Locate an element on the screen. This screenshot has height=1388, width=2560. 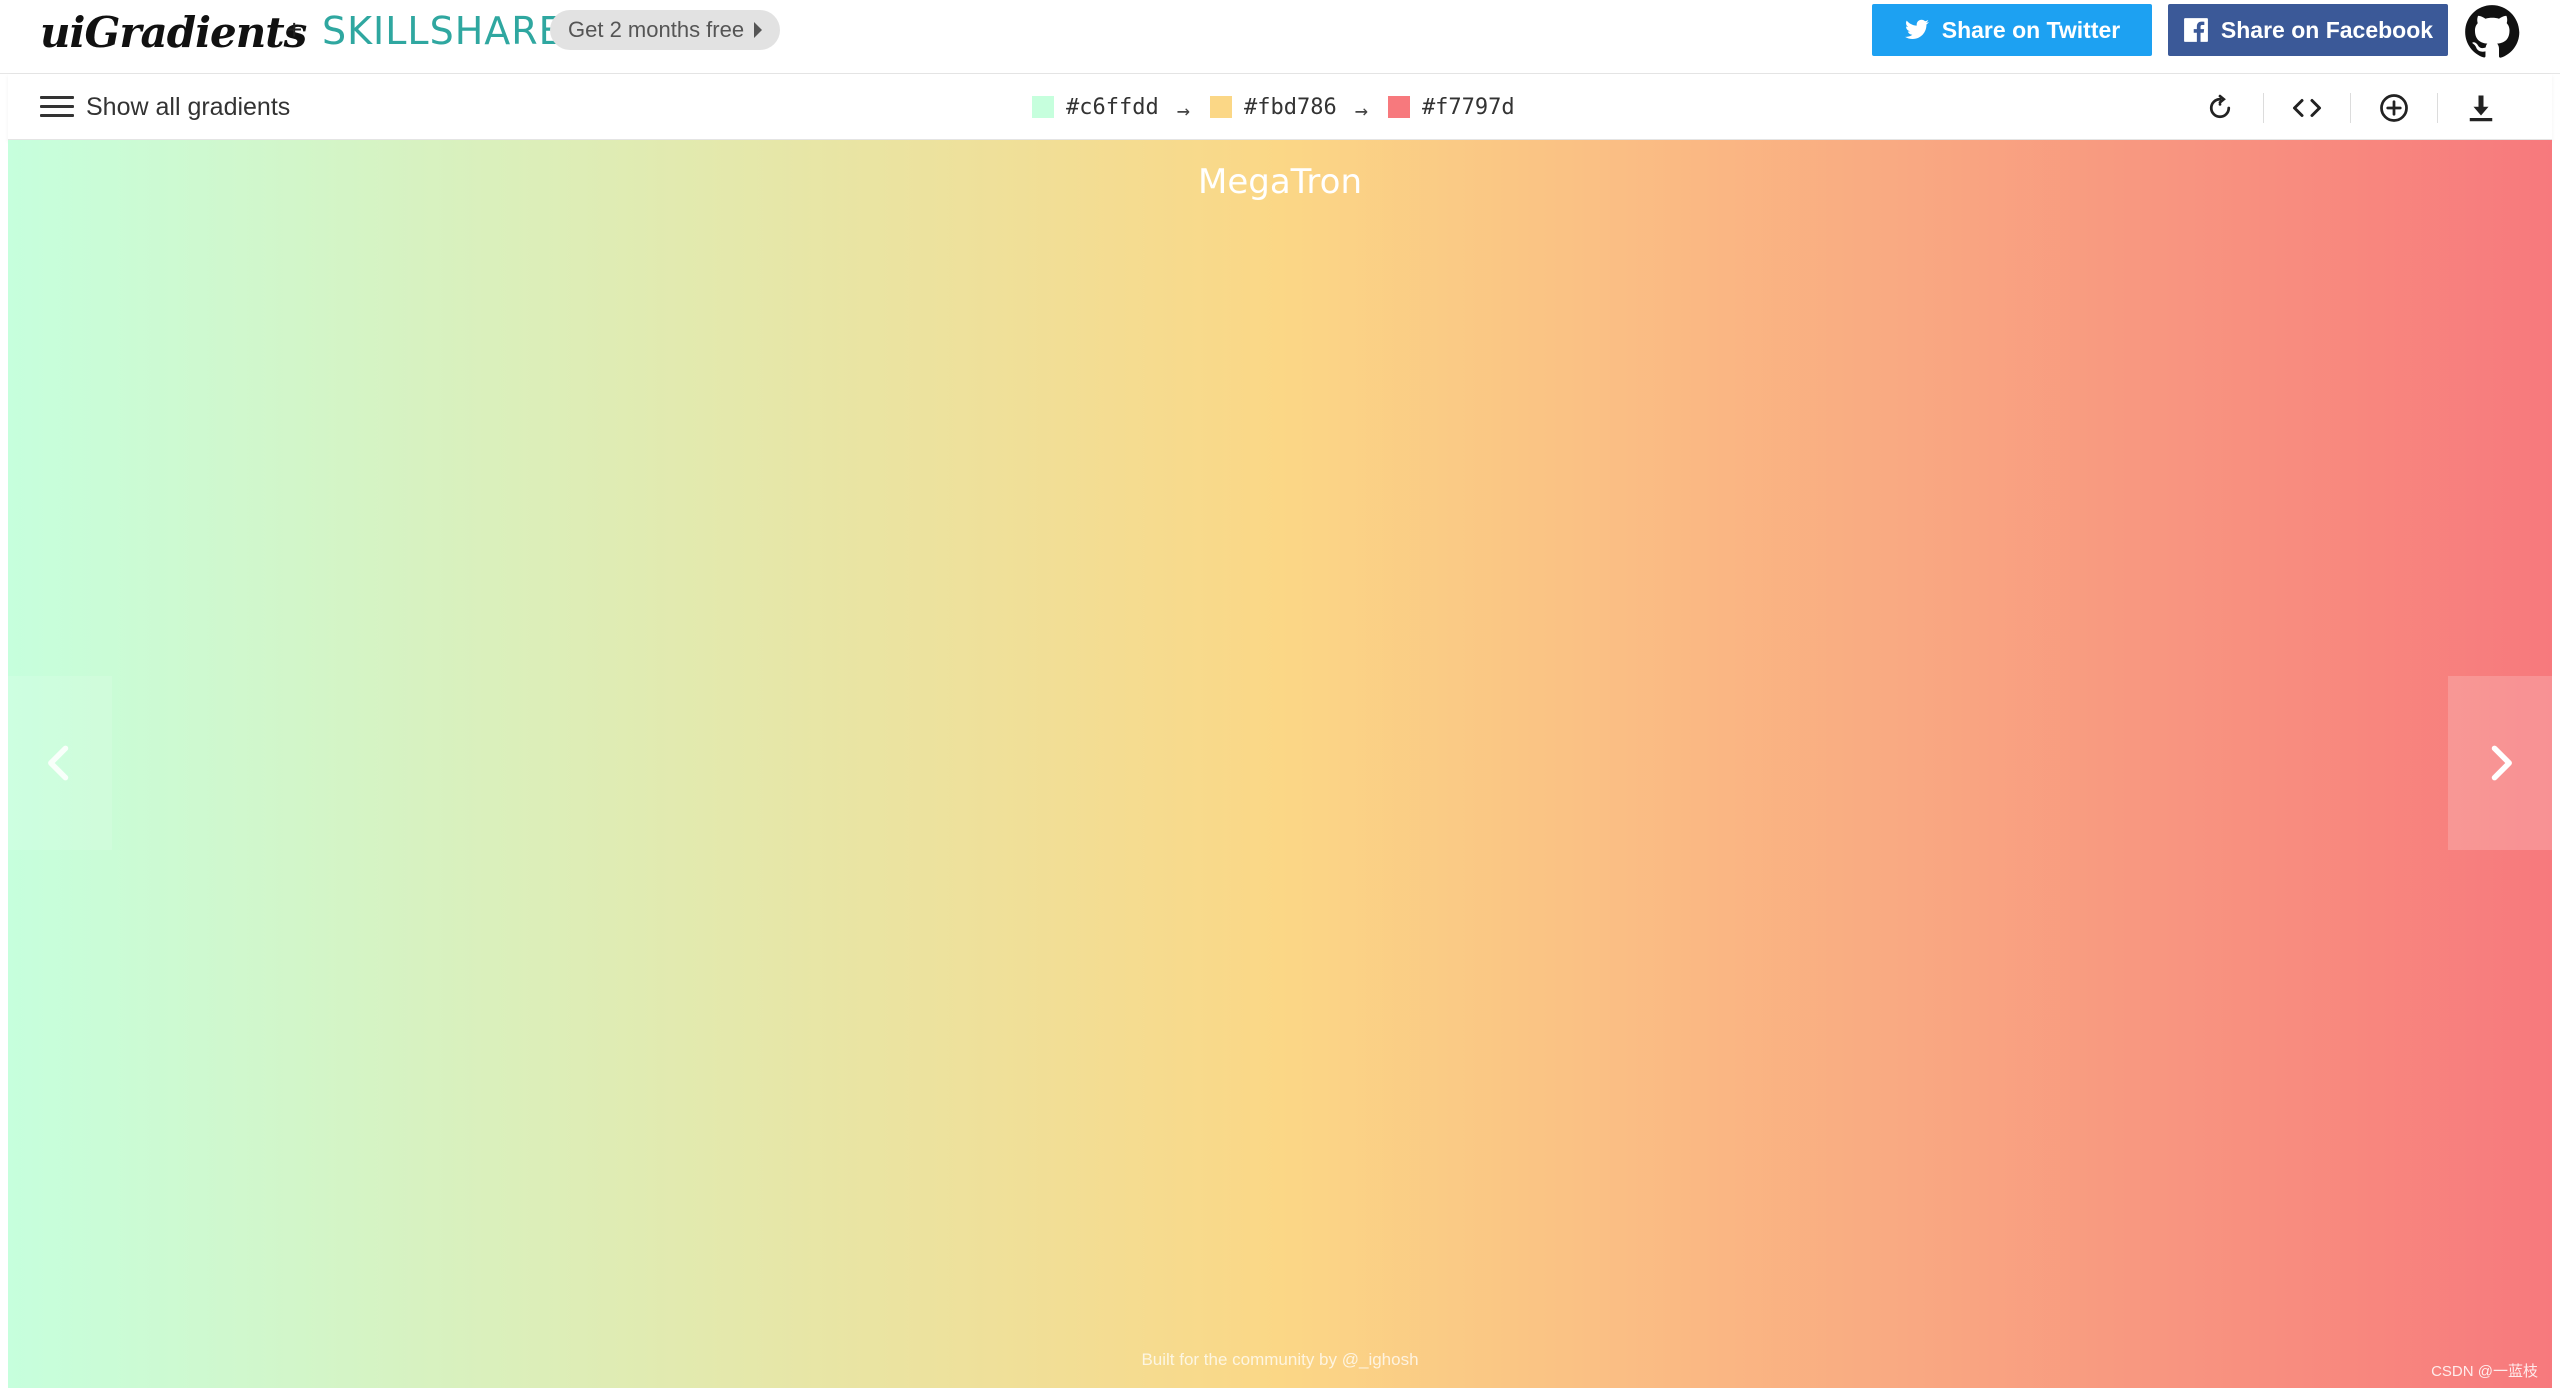
code-icon is located at coordinates (2307, 108).